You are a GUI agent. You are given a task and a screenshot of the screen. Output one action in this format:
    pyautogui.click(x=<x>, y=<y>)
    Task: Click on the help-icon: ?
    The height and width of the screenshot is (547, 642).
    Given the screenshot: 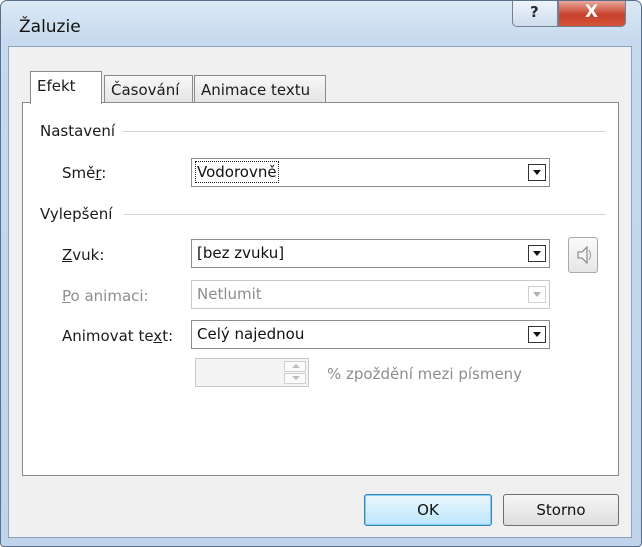 What is the action you would take?
    pyautogui.click(x=534, y=12)
    